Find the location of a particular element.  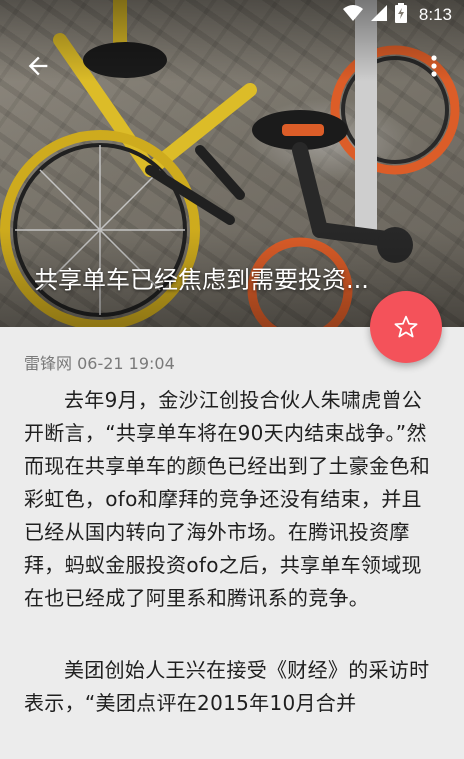

back-button is located at coordinates (38, 66).